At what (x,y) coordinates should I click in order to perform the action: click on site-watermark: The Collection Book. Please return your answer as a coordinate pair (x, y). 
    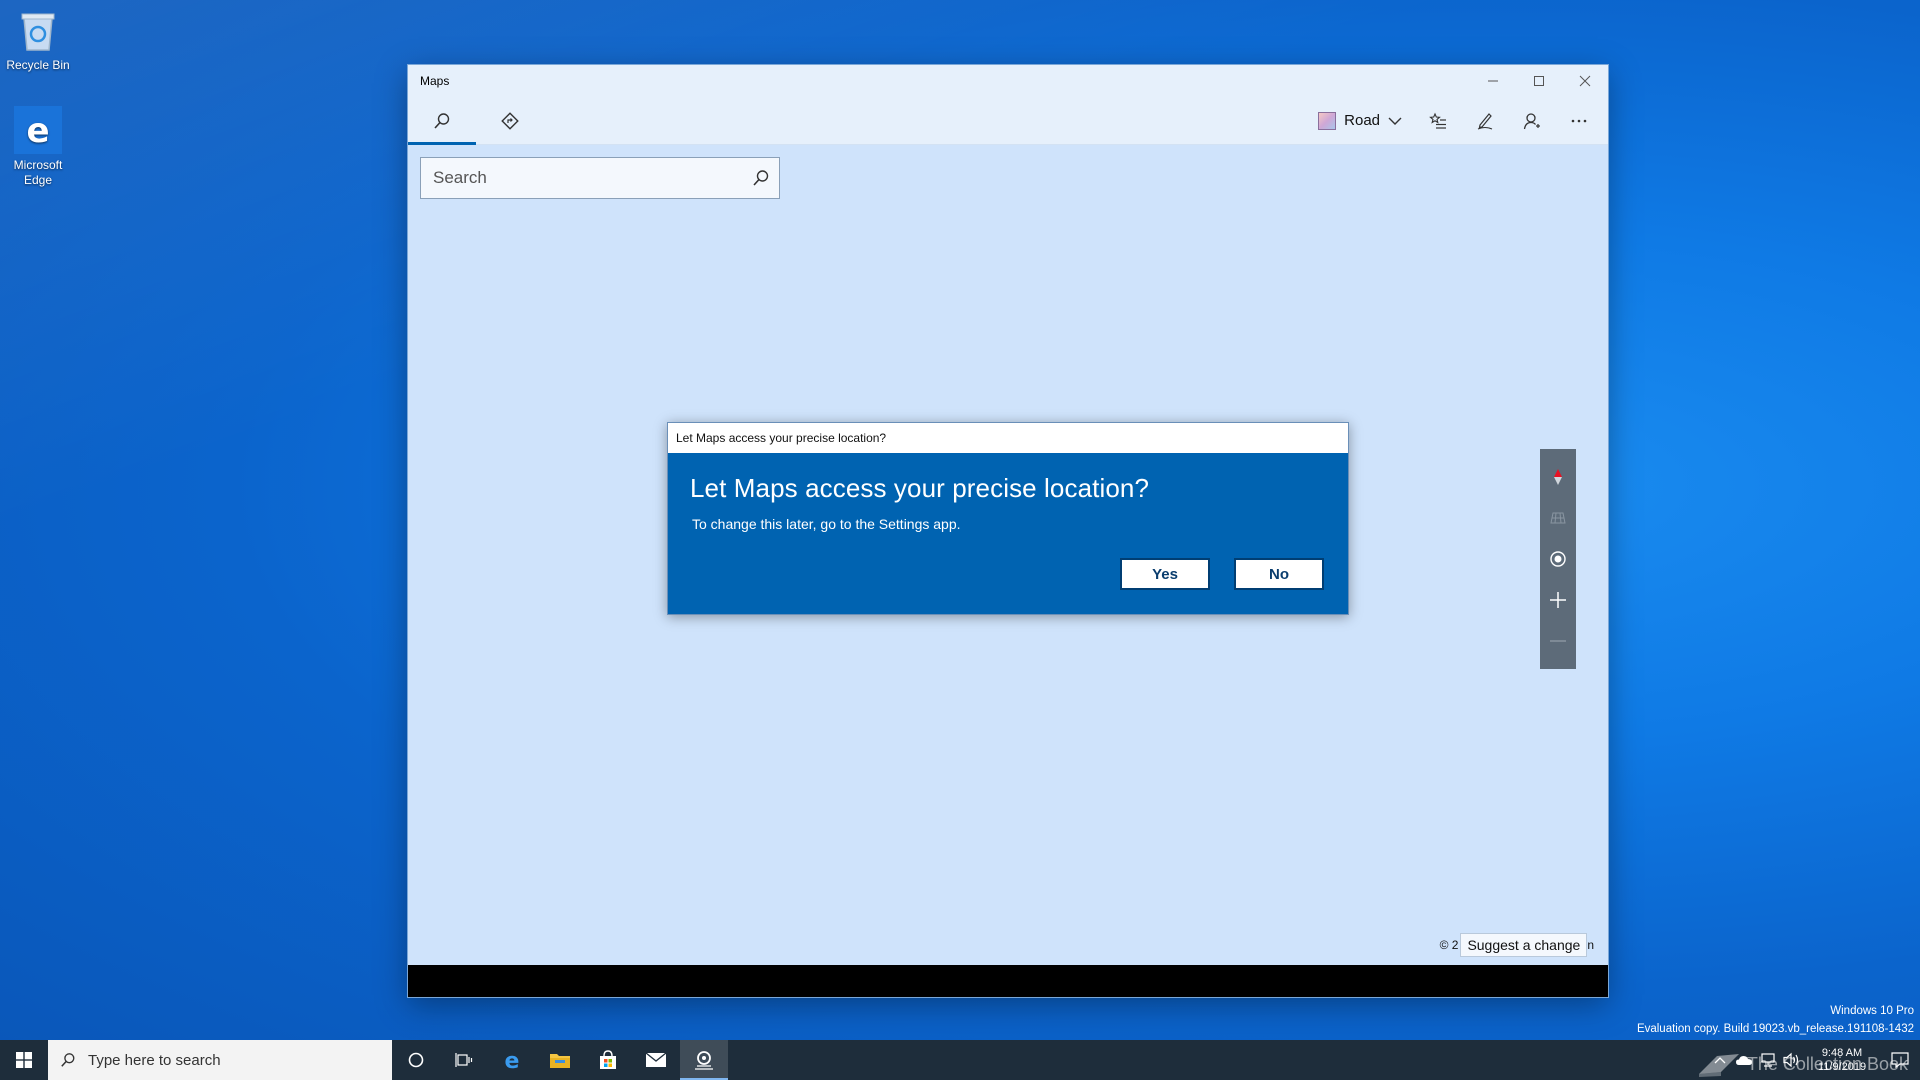
    Looking at the image, I should click on (1802, 1064).